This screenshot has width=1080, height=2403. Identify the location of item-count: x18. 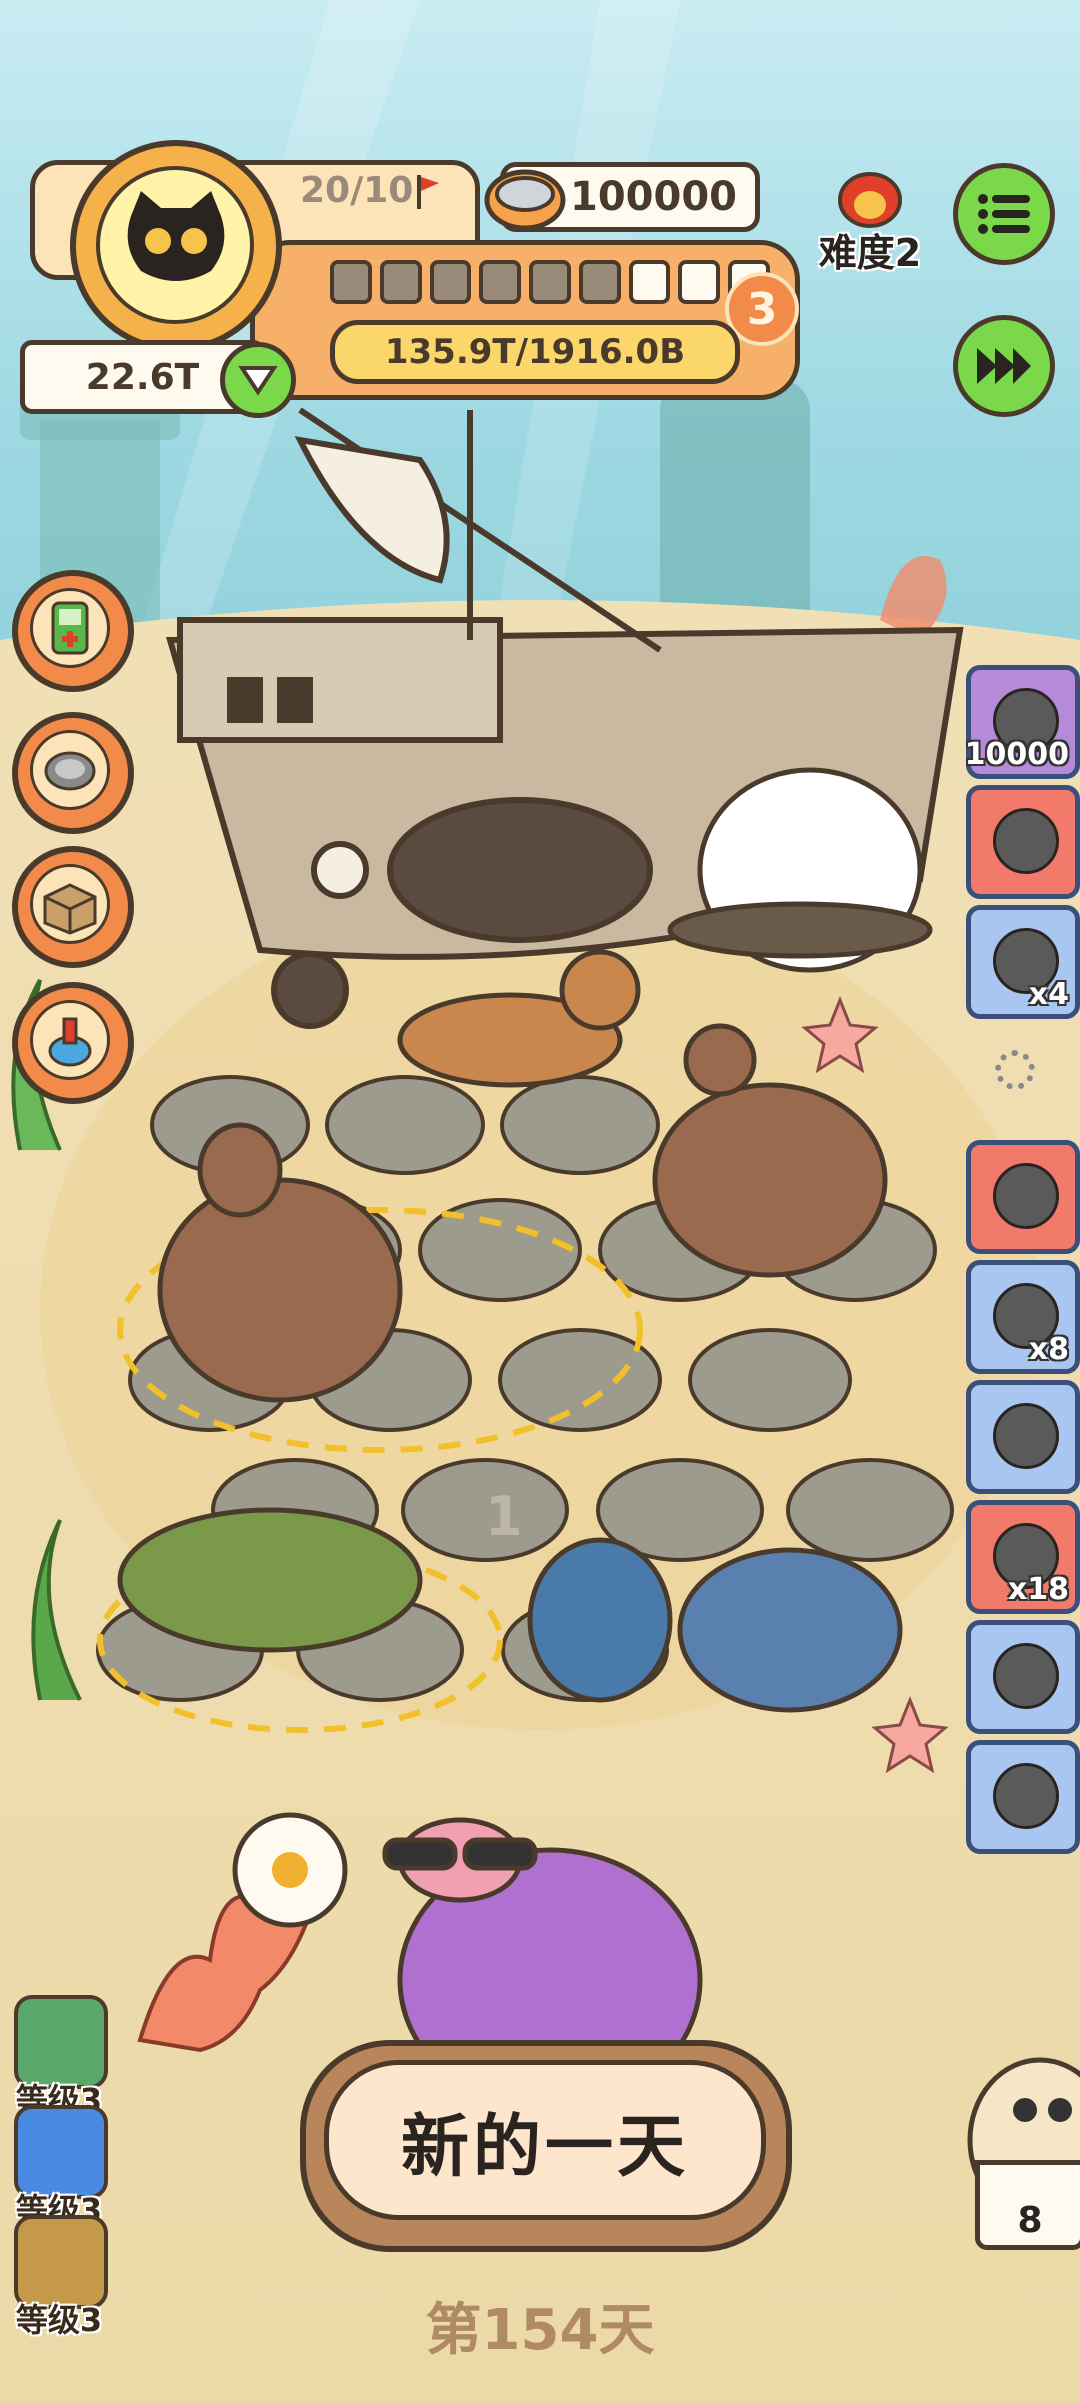
(1038, 1589).